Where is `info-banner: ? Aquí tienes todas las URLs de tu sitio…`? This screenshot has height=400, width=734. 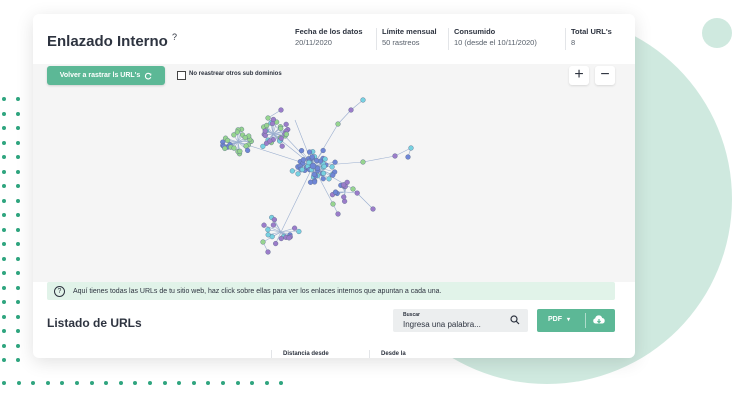 info-banner: ? Aquí tienes todas las URLs de tu sitio… is located at coordinates (331, 291).